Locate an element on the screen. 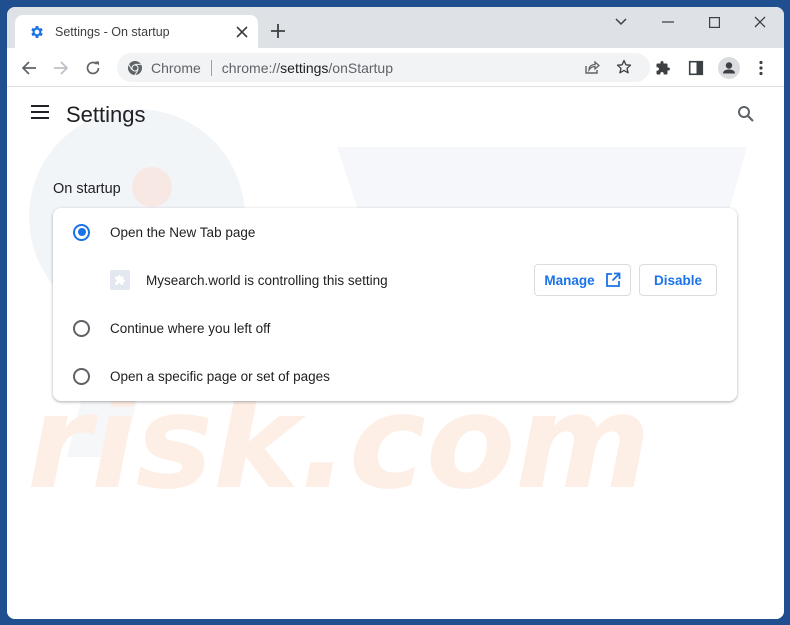  new-tab-button is located at coordinates (278, 31).